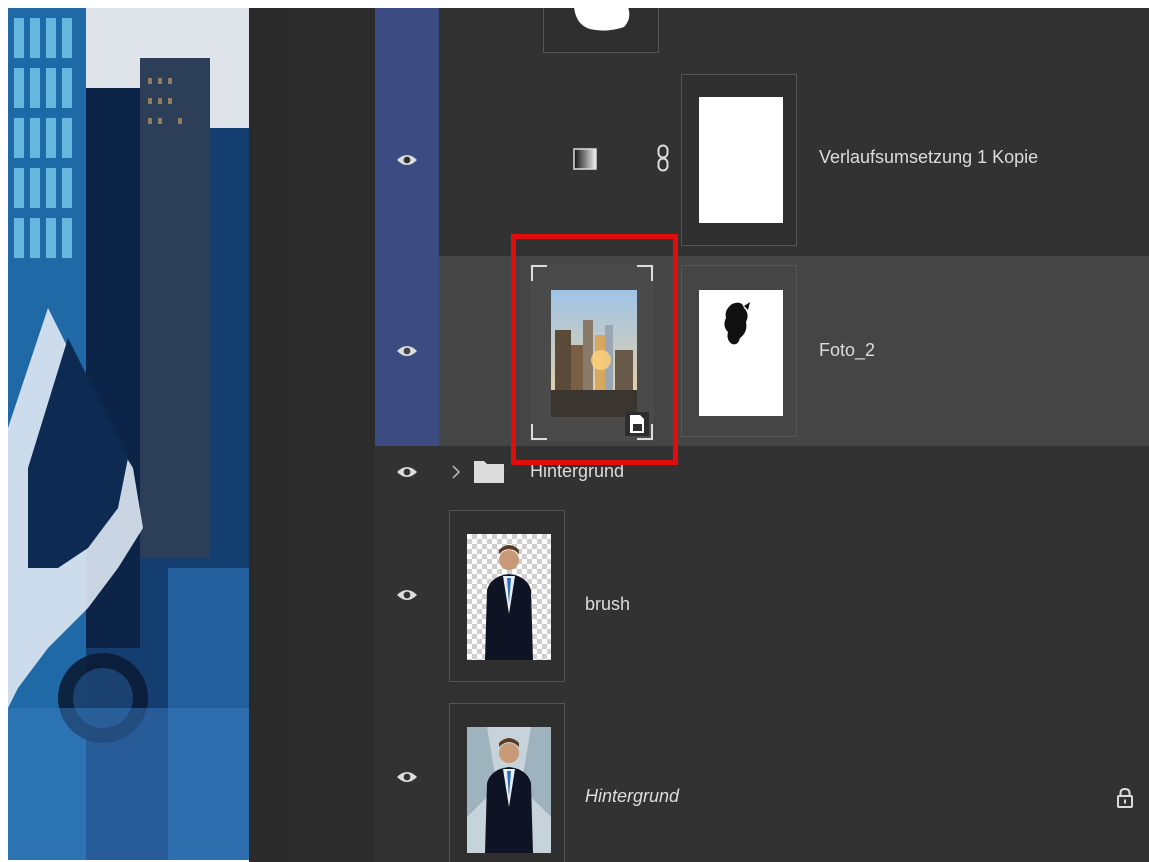  What do you see at coordinates (607, 604) in the screenshot?
I see `layer-name: brush` at bounding box center [607, 604].